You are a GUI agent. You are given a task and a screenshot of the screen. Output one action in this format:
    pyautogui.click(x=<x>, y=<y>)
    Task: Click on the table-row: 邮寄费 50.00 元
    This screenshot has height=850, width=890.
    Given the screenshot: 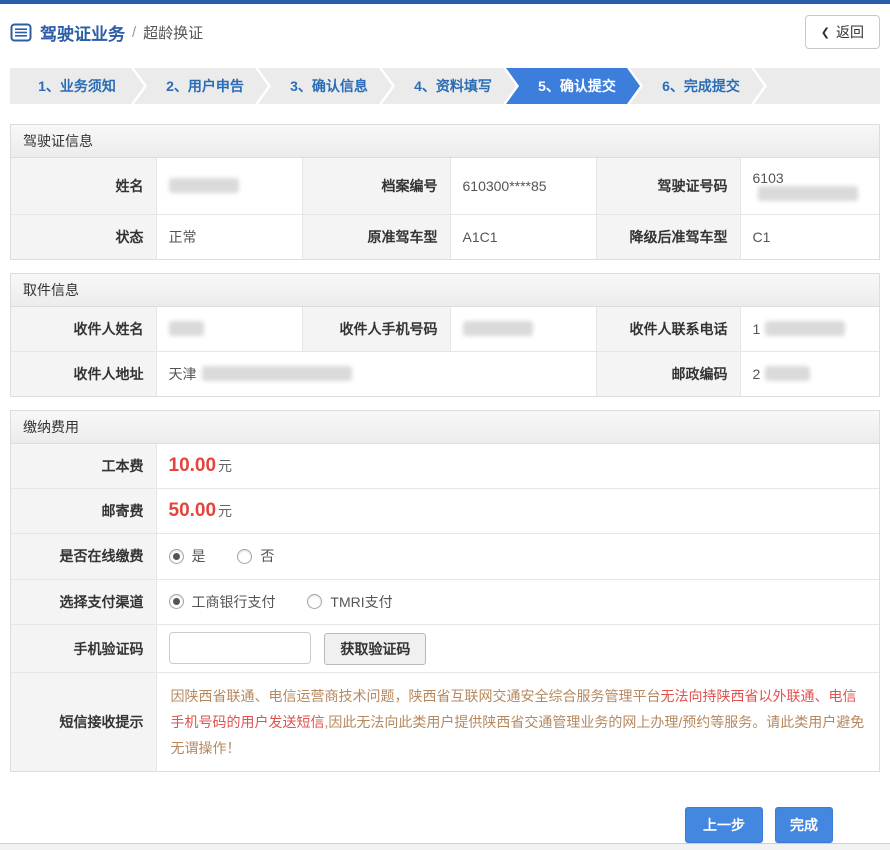 What is the action you would take?
    pyautogui.click(x=445, y=511)
    